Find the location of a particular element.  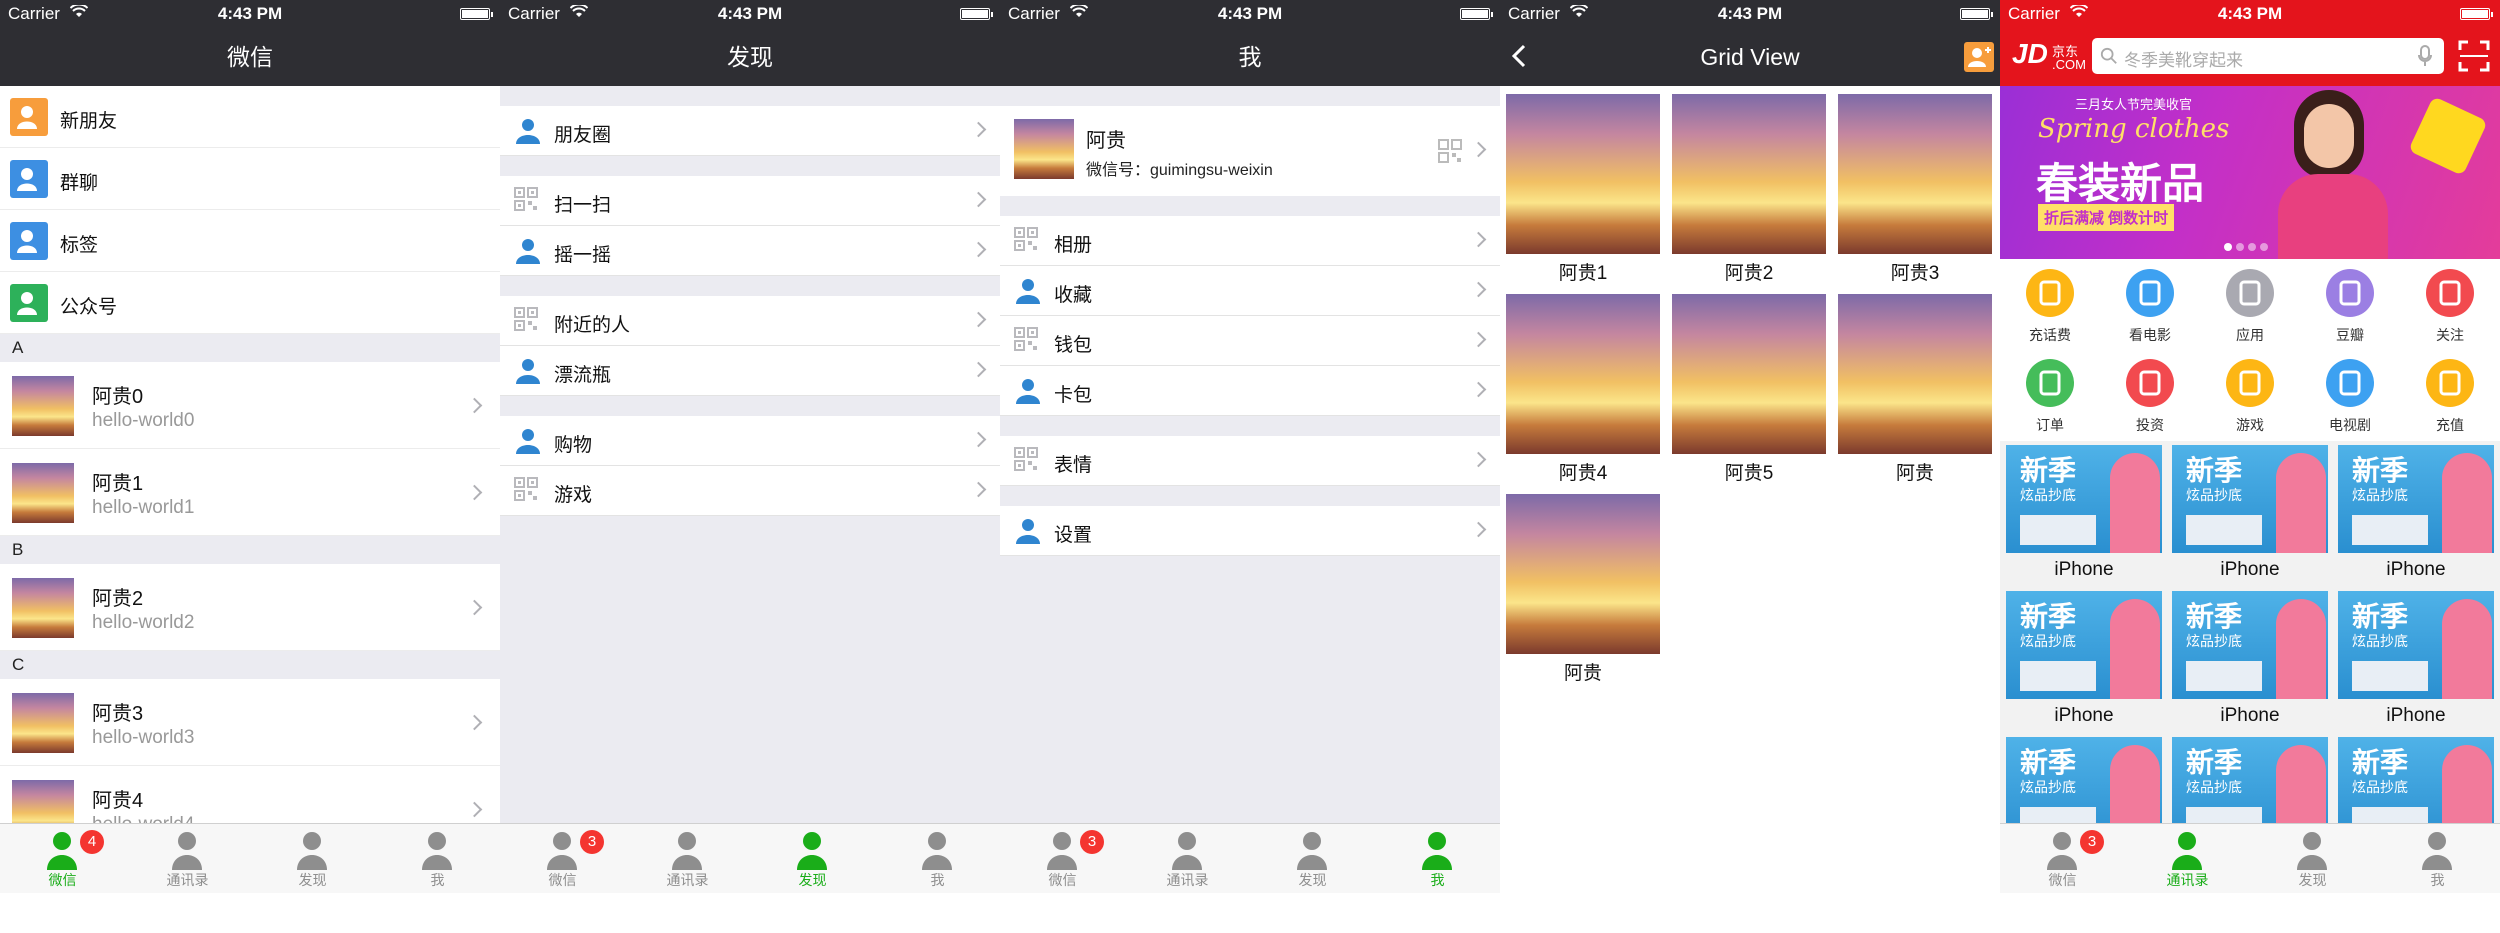

promo-headline: 新季 is located at coordinates (2380, 762).